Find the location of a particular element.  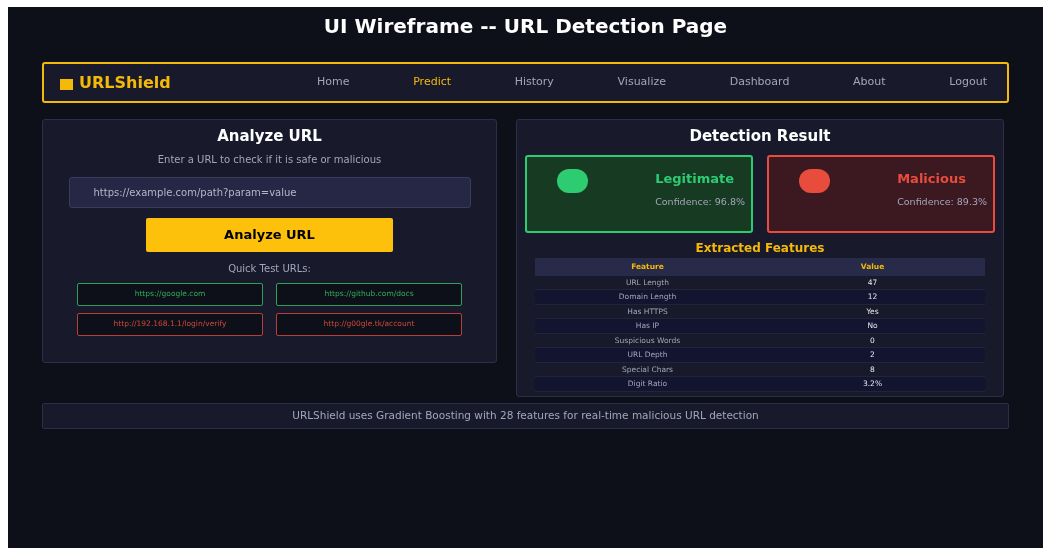

page-title: UI Wireframe -- URL Detection Page is located at coordinates (525, 26).